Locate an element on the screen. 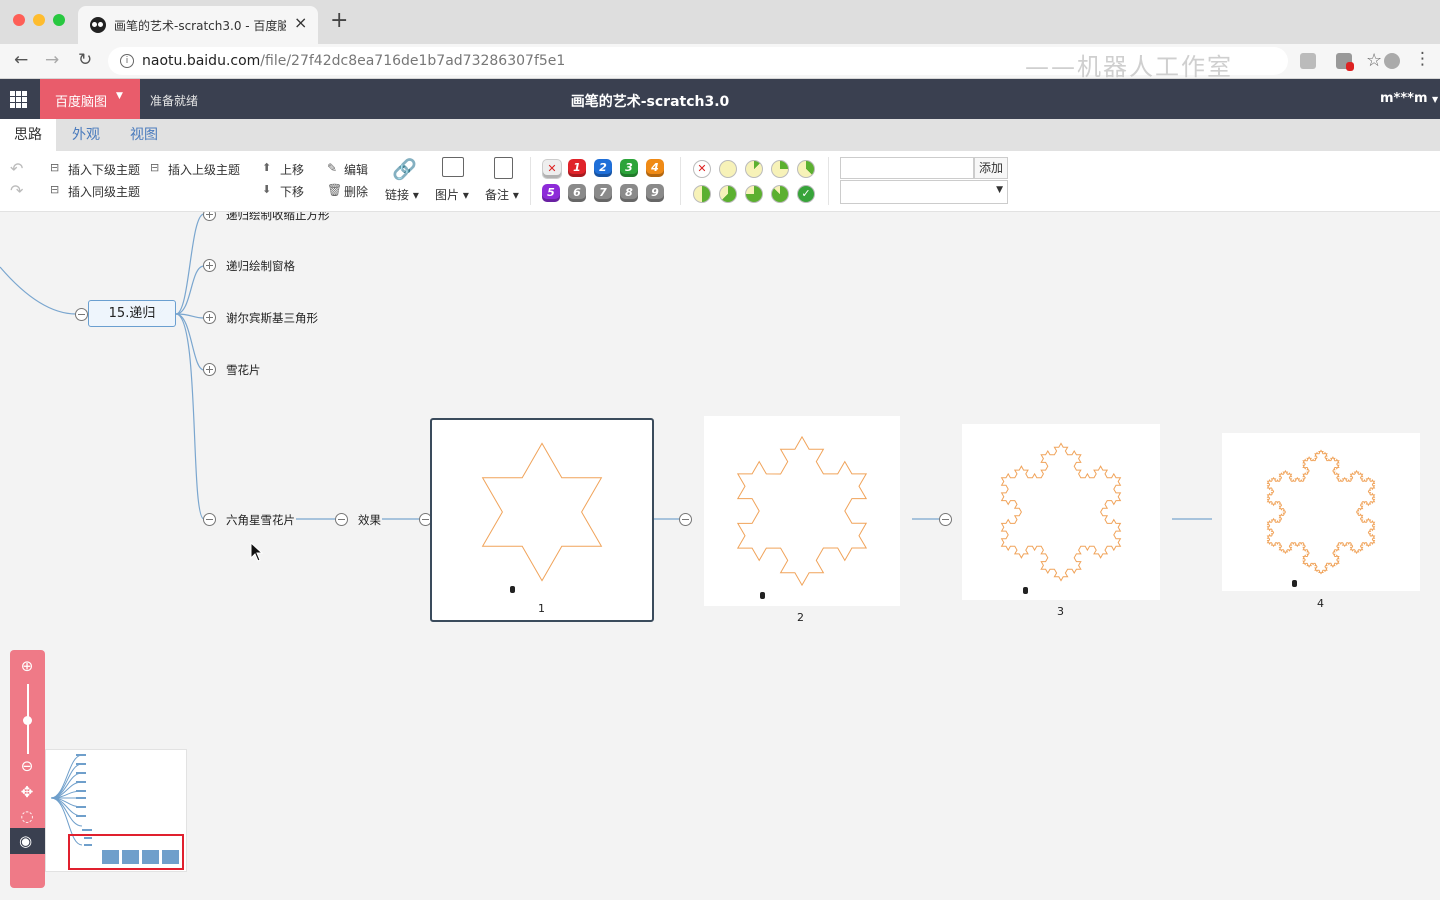  node-snowflake: 雪花片 is located at coordinates (243, 370).